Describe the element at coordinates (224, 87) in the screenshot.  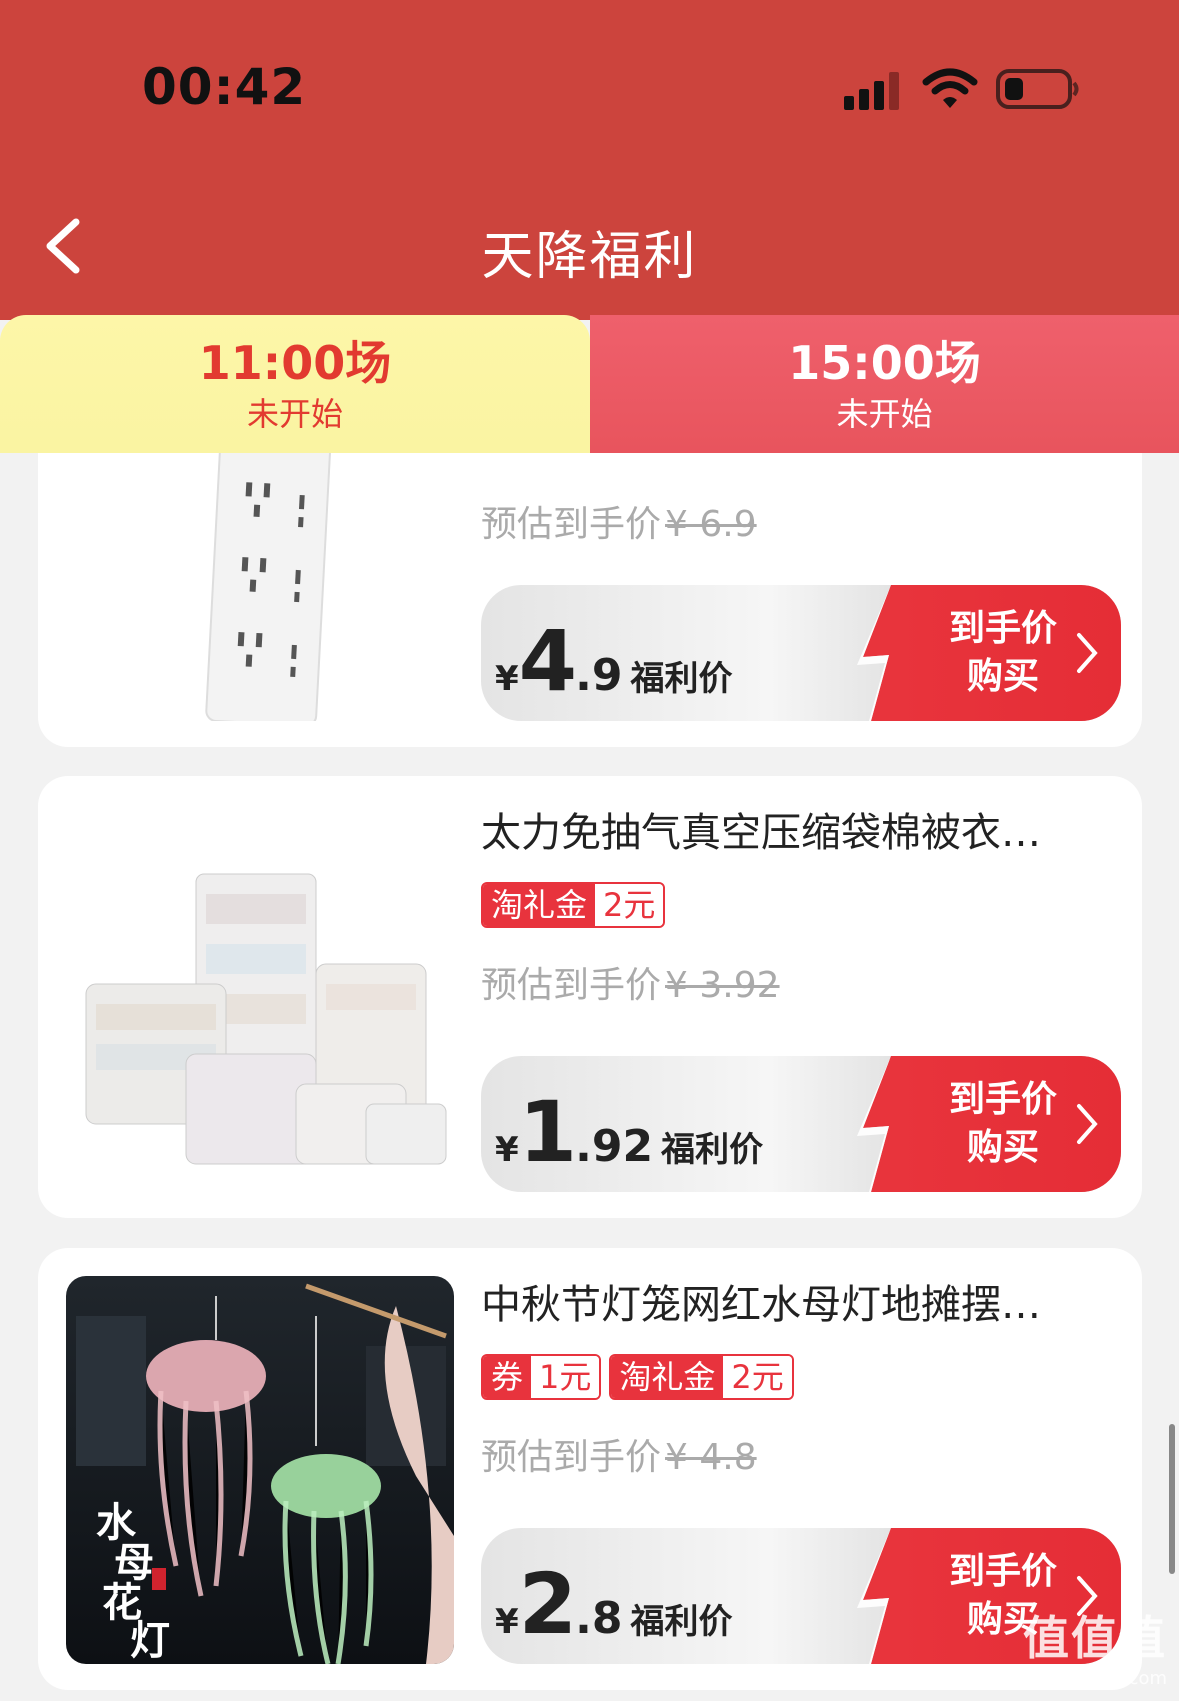
I see `status-time: 00:42` at that location.